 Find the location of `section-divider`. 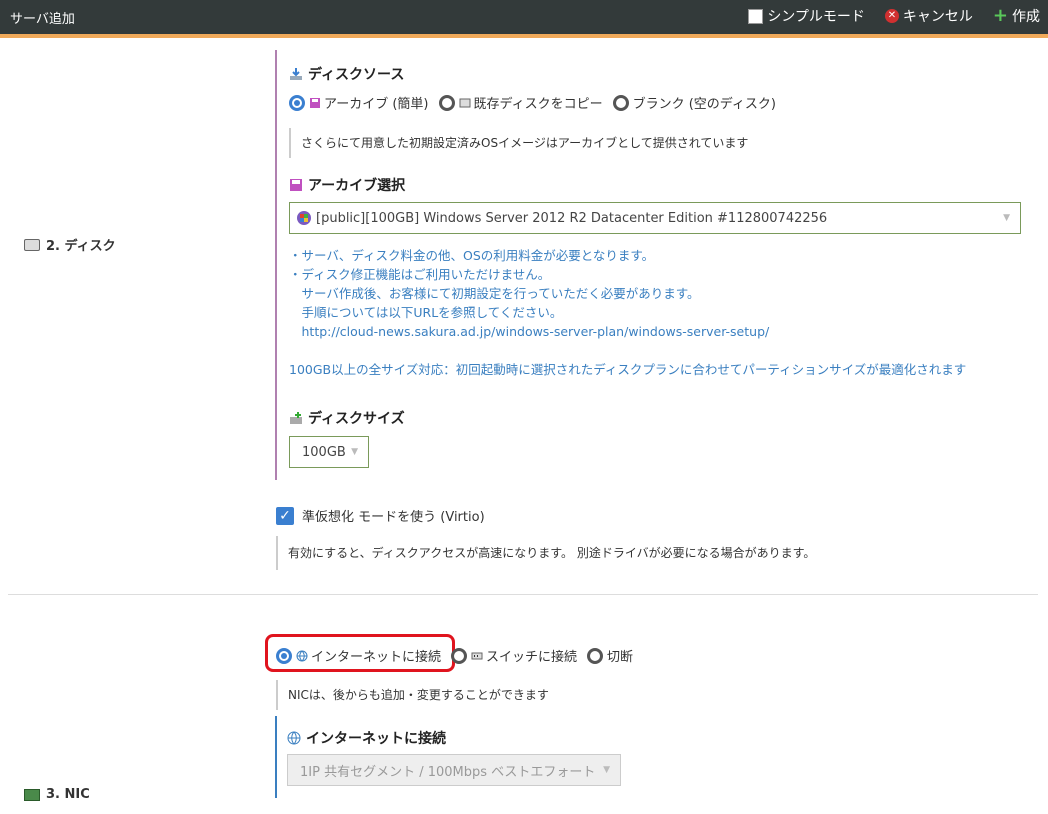

section-divider is located at coordinates (523, 594).